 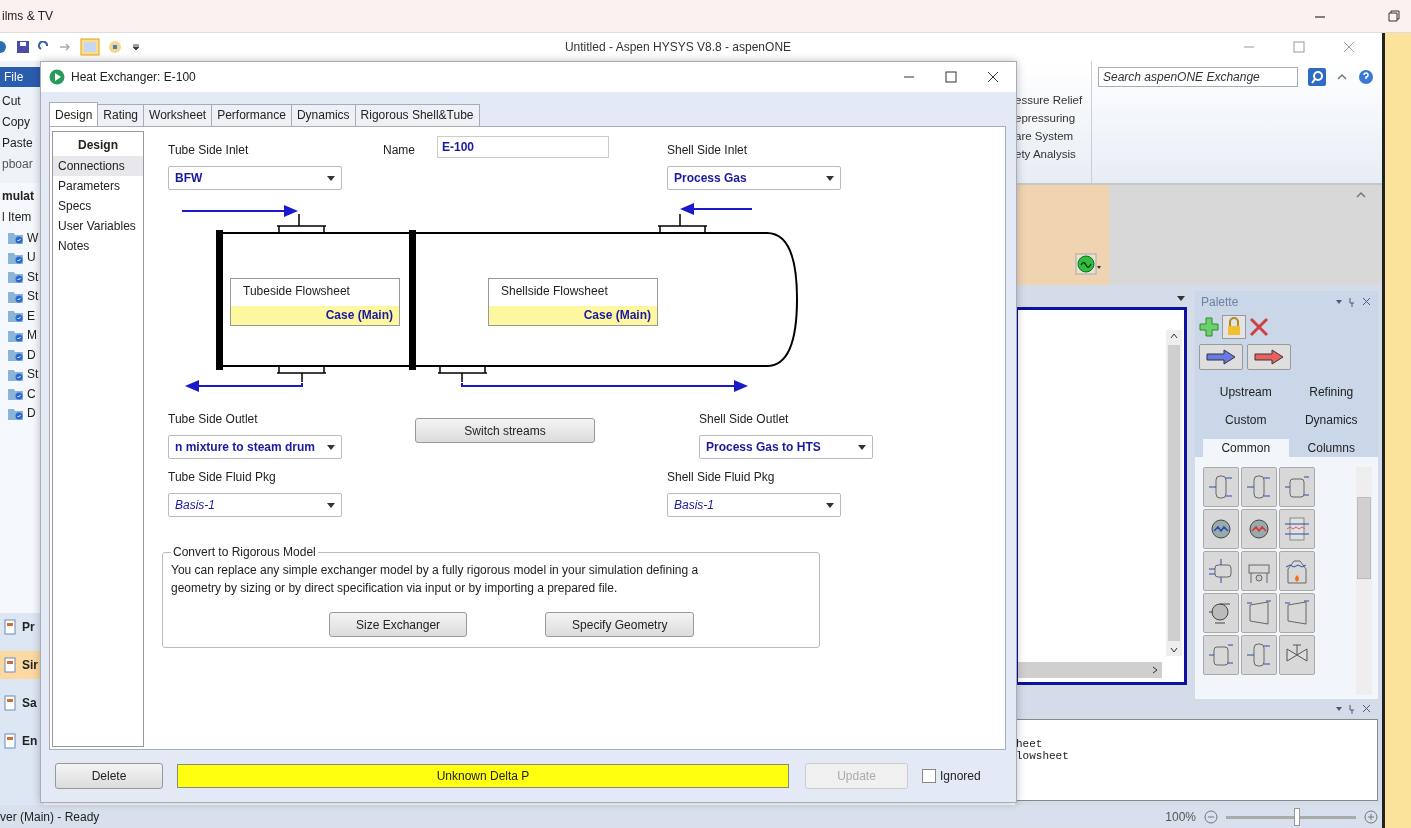 I want to click on delete-icon, so click(x=1259, y=327).